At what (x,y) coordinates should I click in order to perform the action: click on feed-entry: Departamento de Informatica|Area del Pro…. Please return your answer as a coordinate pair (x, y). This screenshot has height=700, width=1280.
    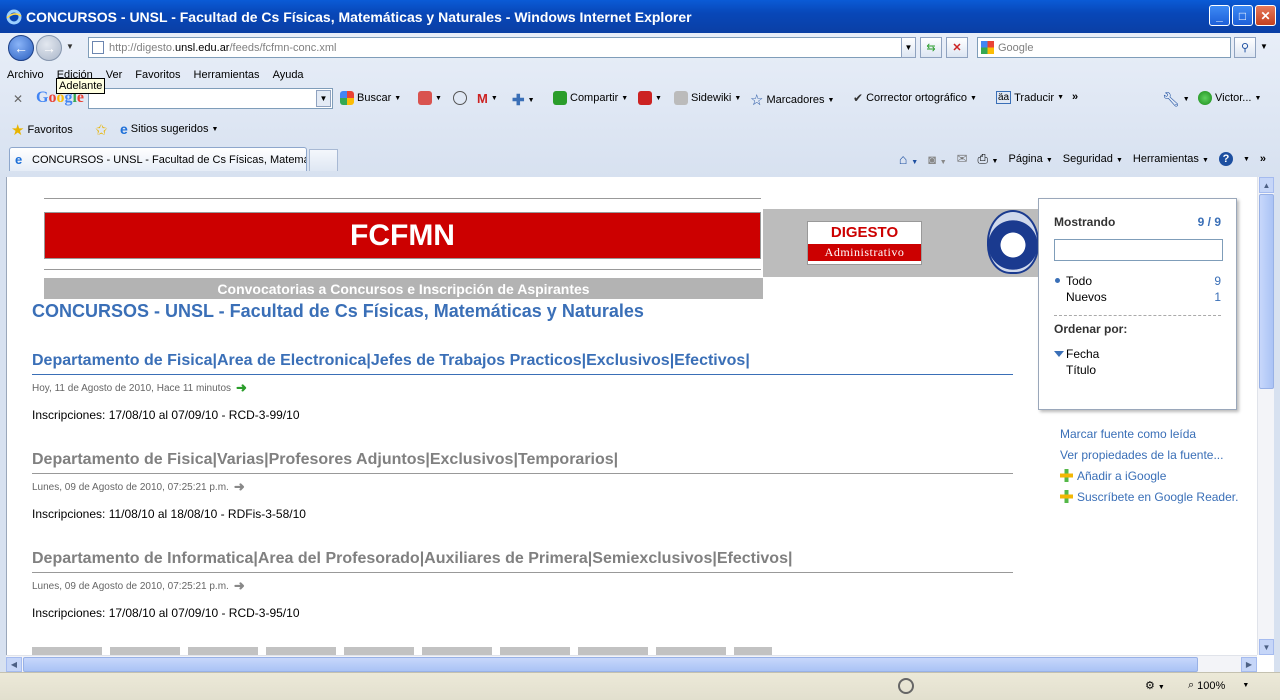
    Looking at the image, I should click on (522, 585).